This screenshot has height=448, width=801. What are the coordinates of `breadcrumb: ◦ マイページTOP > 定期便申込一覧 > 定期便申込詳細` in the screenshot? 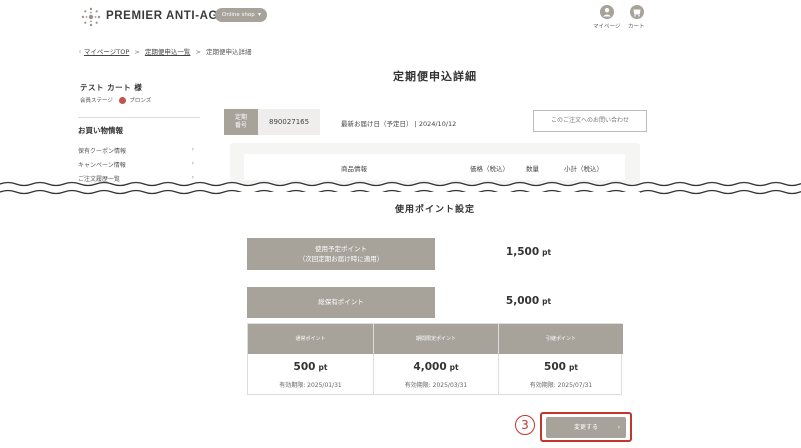 It's located at (165, 51).